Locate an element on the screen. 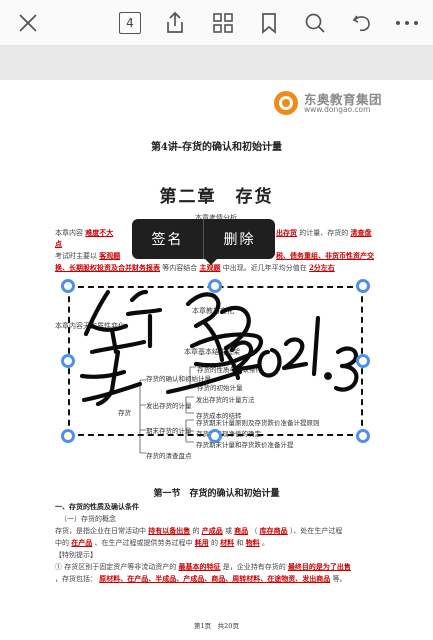  resize-handle-bottom-left is located at coordinates (68, 436).